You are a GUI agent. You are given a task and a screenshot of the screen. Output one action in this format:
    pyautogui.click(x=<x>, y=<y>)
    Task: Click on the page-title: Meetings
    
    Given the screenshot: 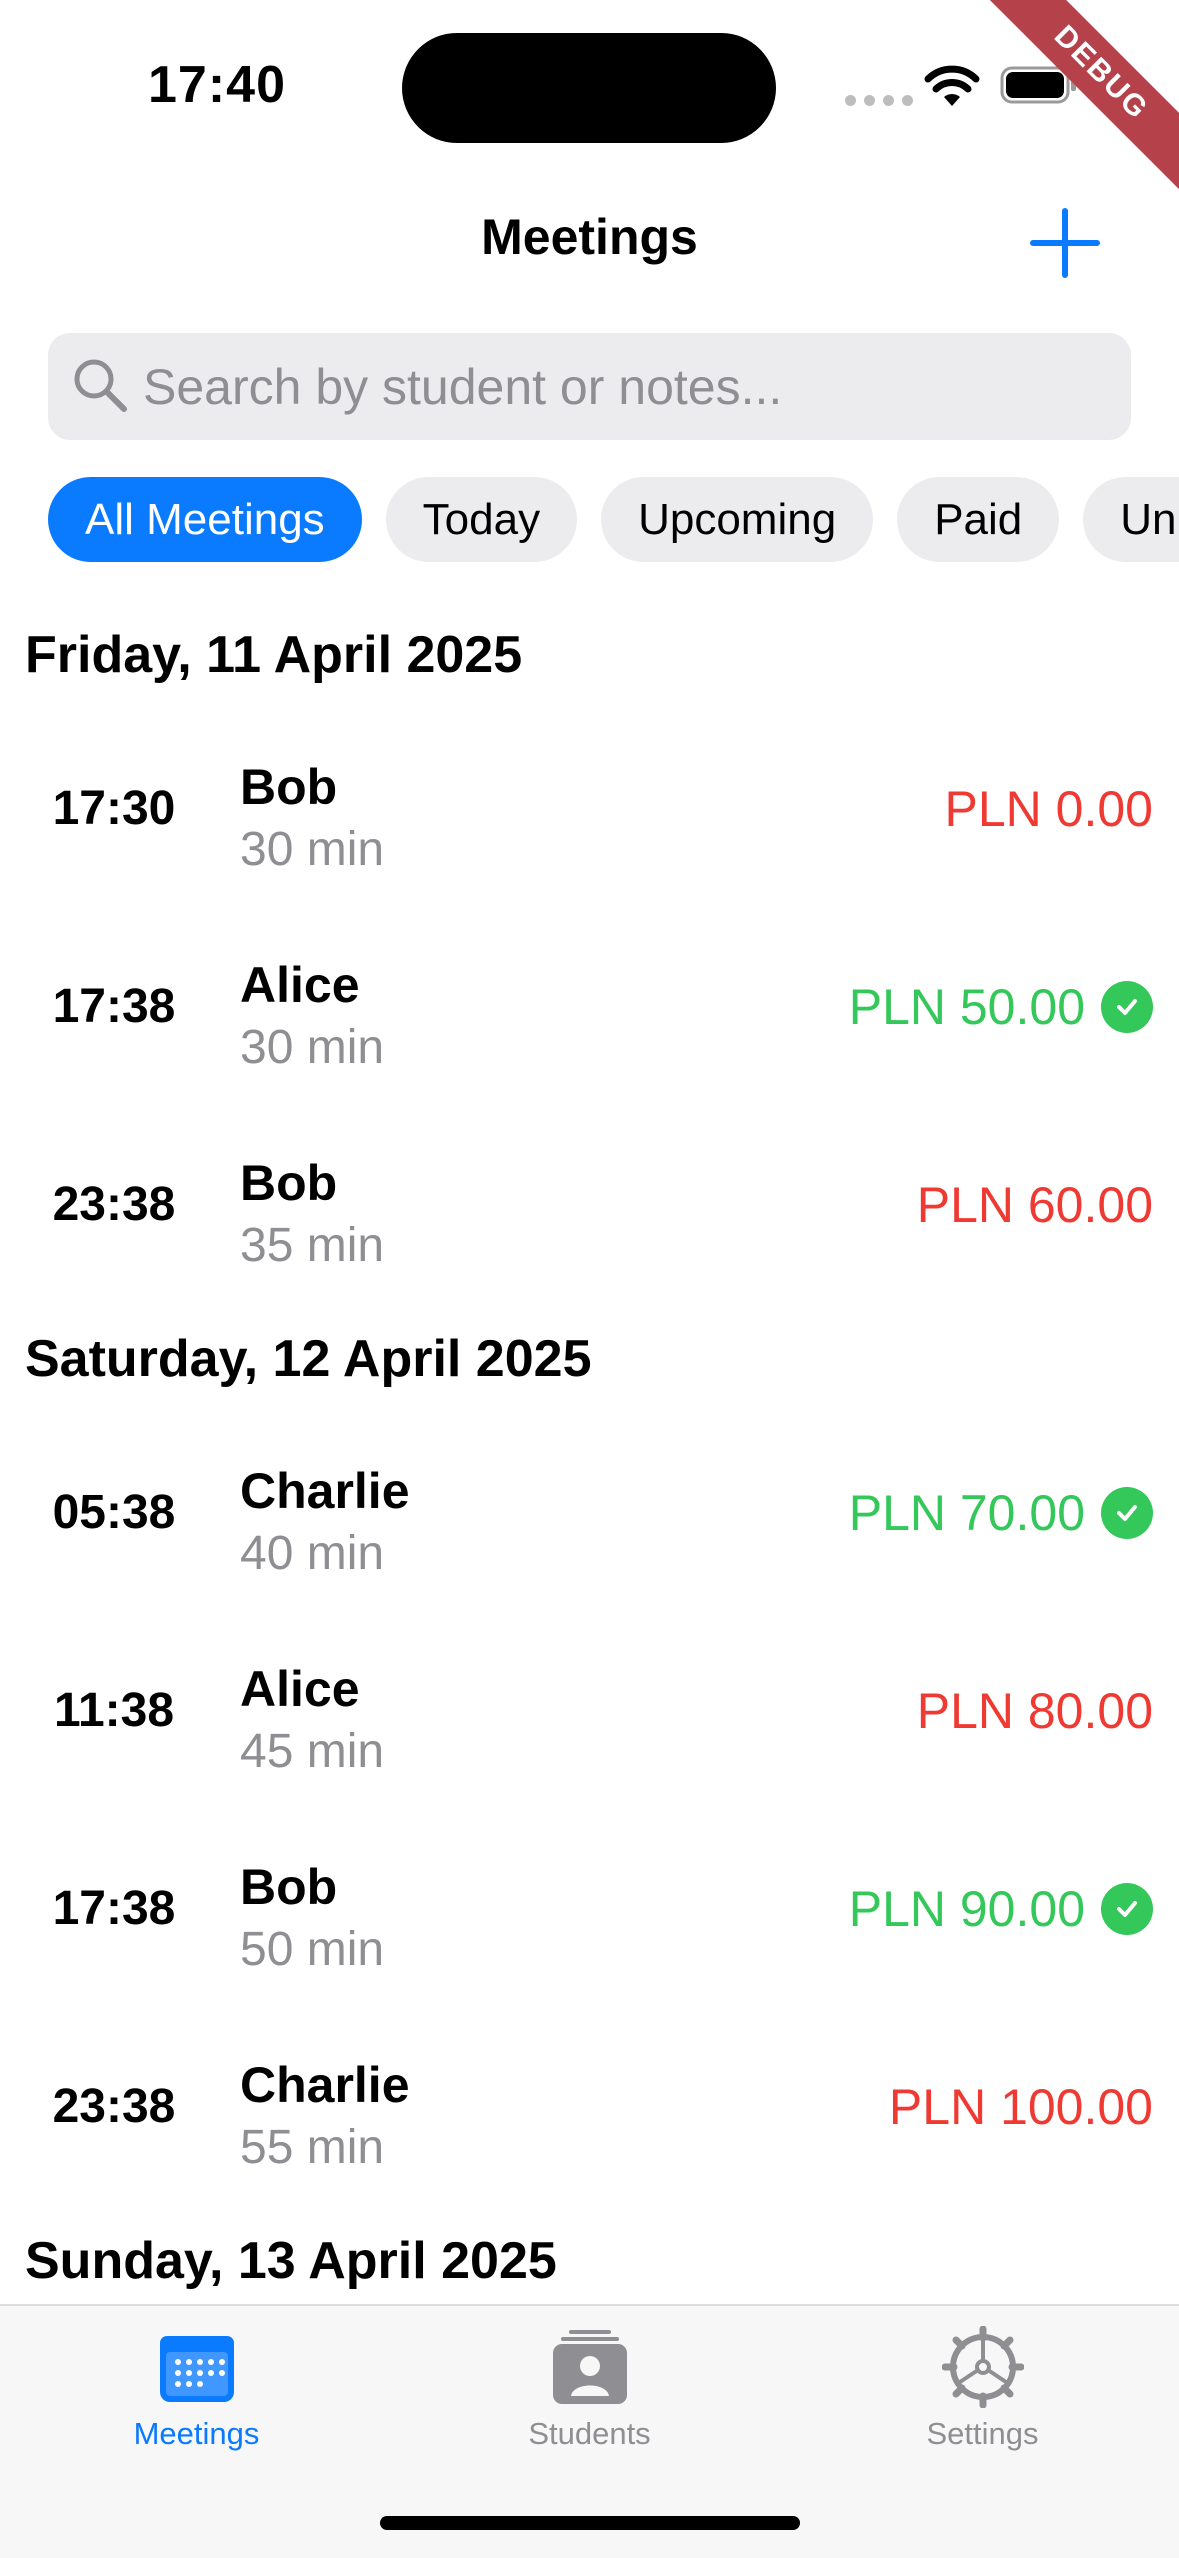 What is the action you would take?
    pyautogui.click(x=589, y=237)
    